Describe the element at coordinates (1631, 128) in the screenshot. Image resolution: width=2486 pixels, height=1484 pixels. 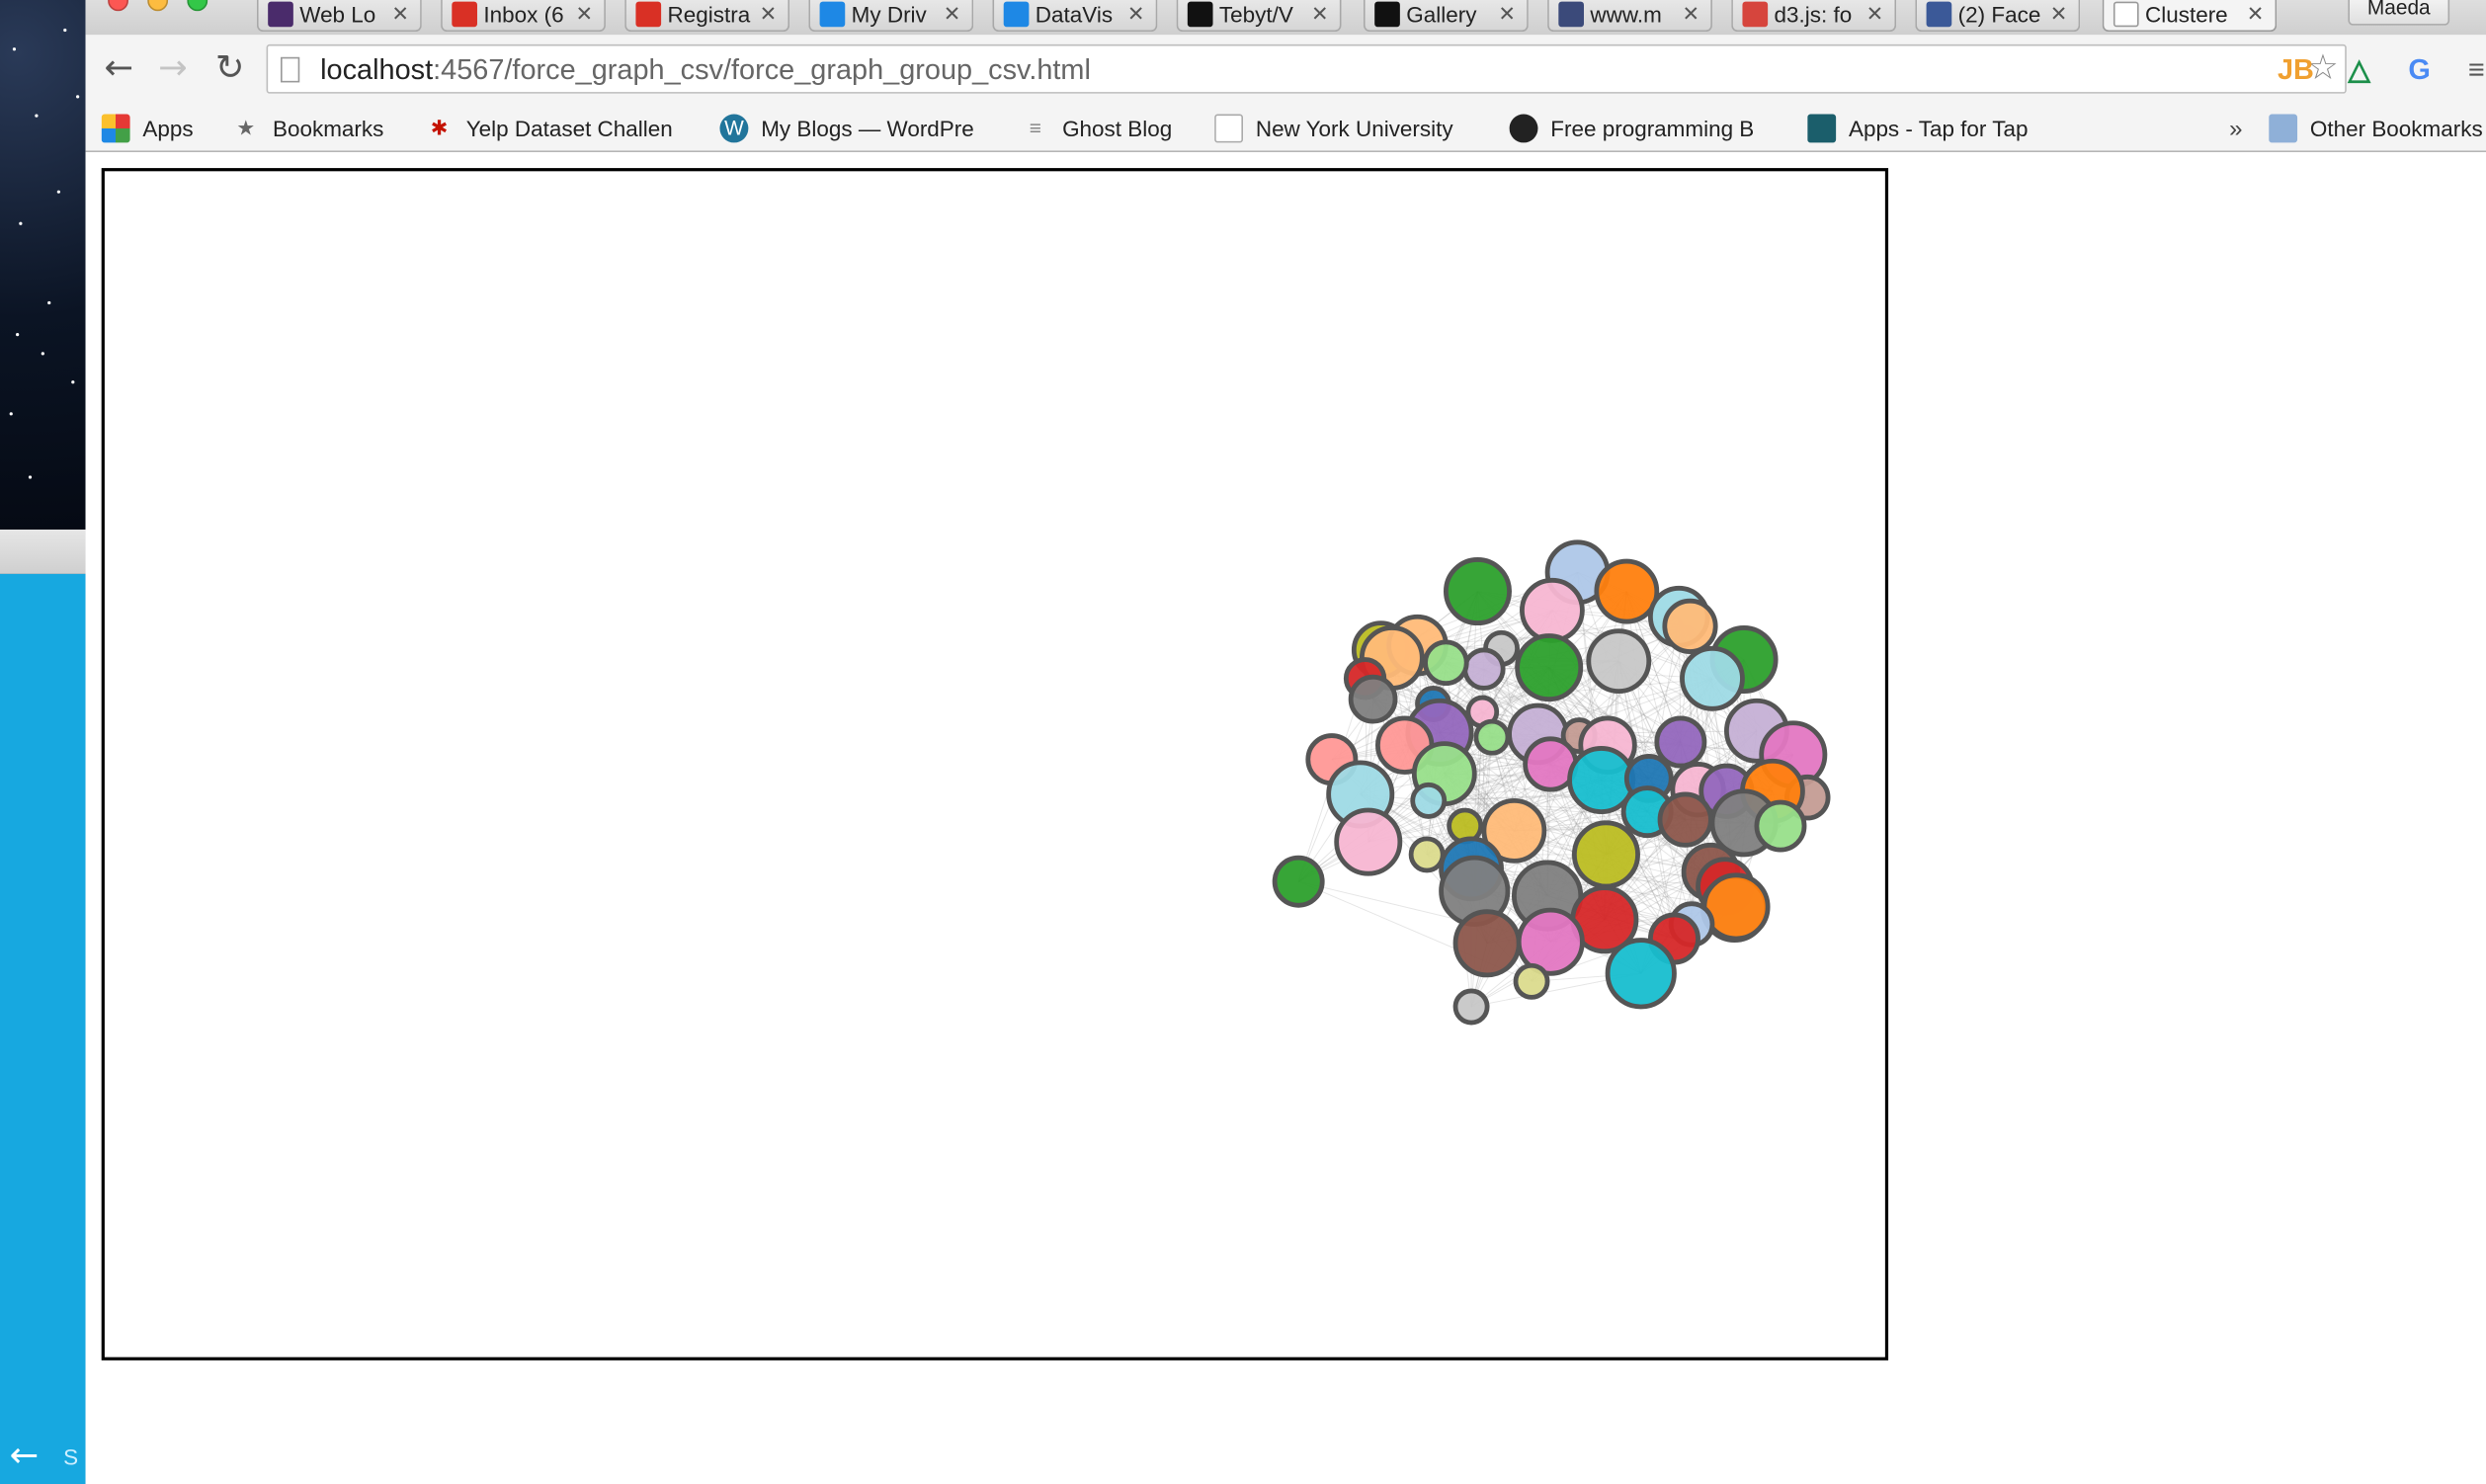
I see `bookmark-item: Free programming B` at that location.